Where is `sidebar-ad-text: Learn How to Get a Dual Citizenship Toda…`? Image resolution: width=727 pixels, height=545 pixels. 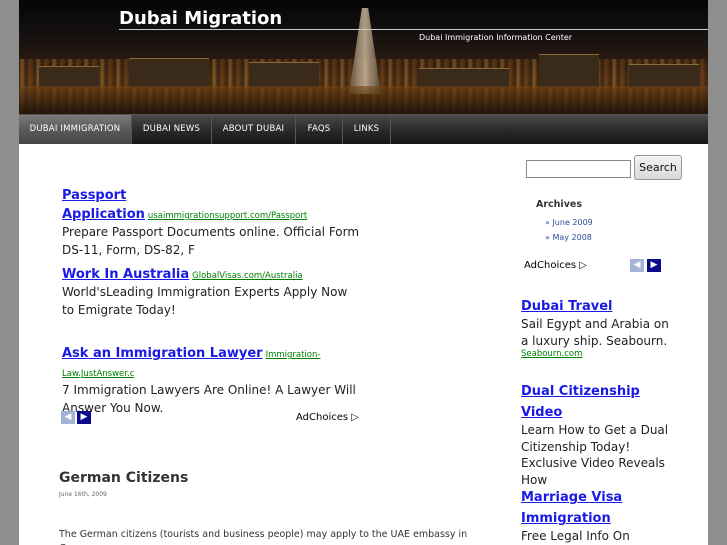 sidebar-ad-text: Learn How to Get a Dual Citizenship Toda… is located at coordinates (595, 455).